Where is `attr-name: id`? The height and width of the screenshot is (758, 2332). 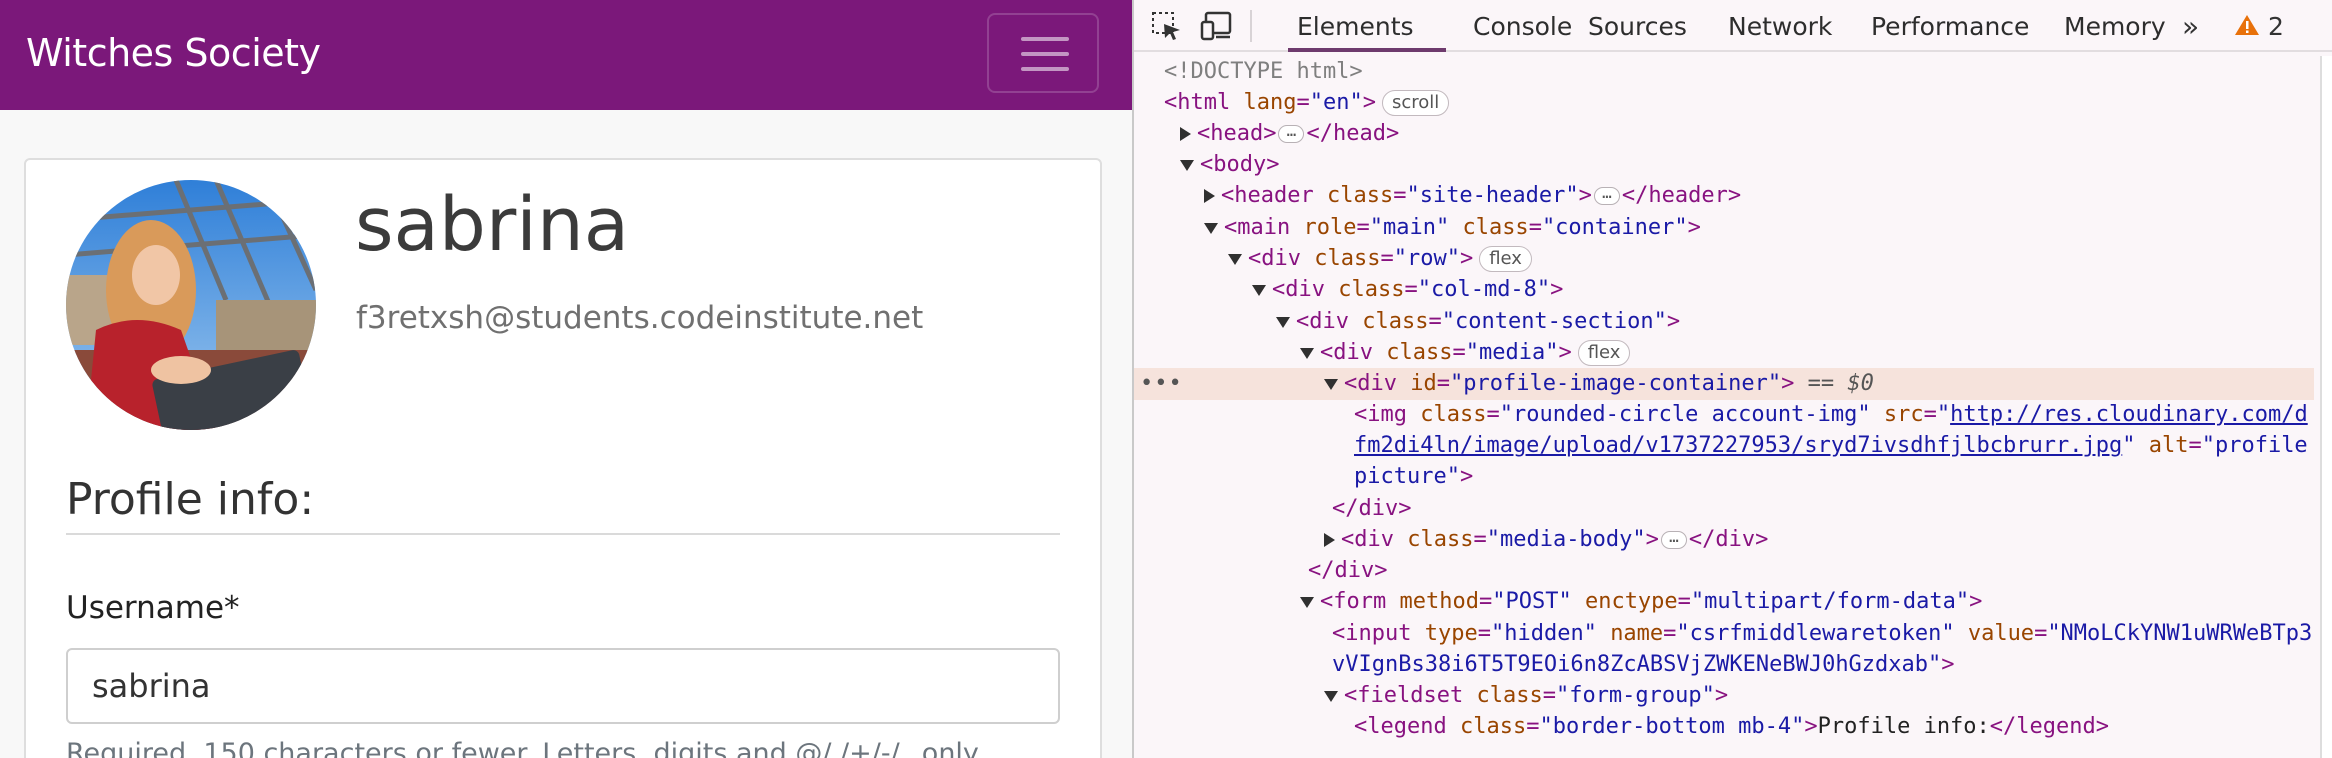 attr-name: id is located at coordinates (1423, 383).